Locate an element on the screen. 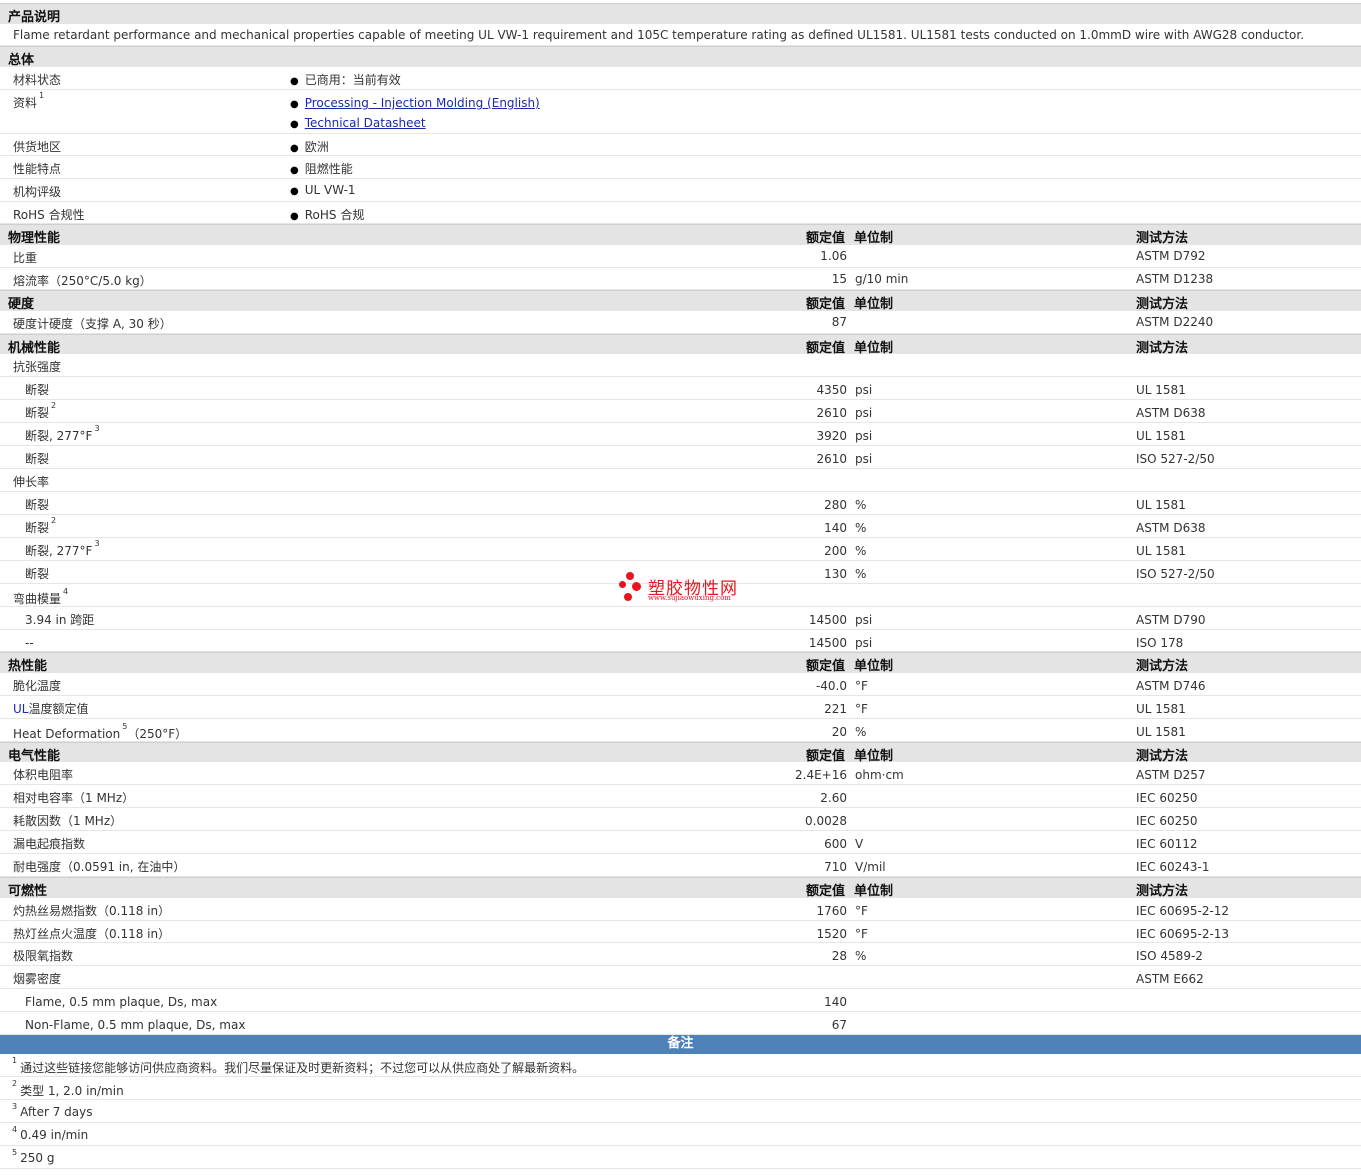 This screenshot has width=1361, height=1175. row-value: 710 is located at coordinates (835, 867).